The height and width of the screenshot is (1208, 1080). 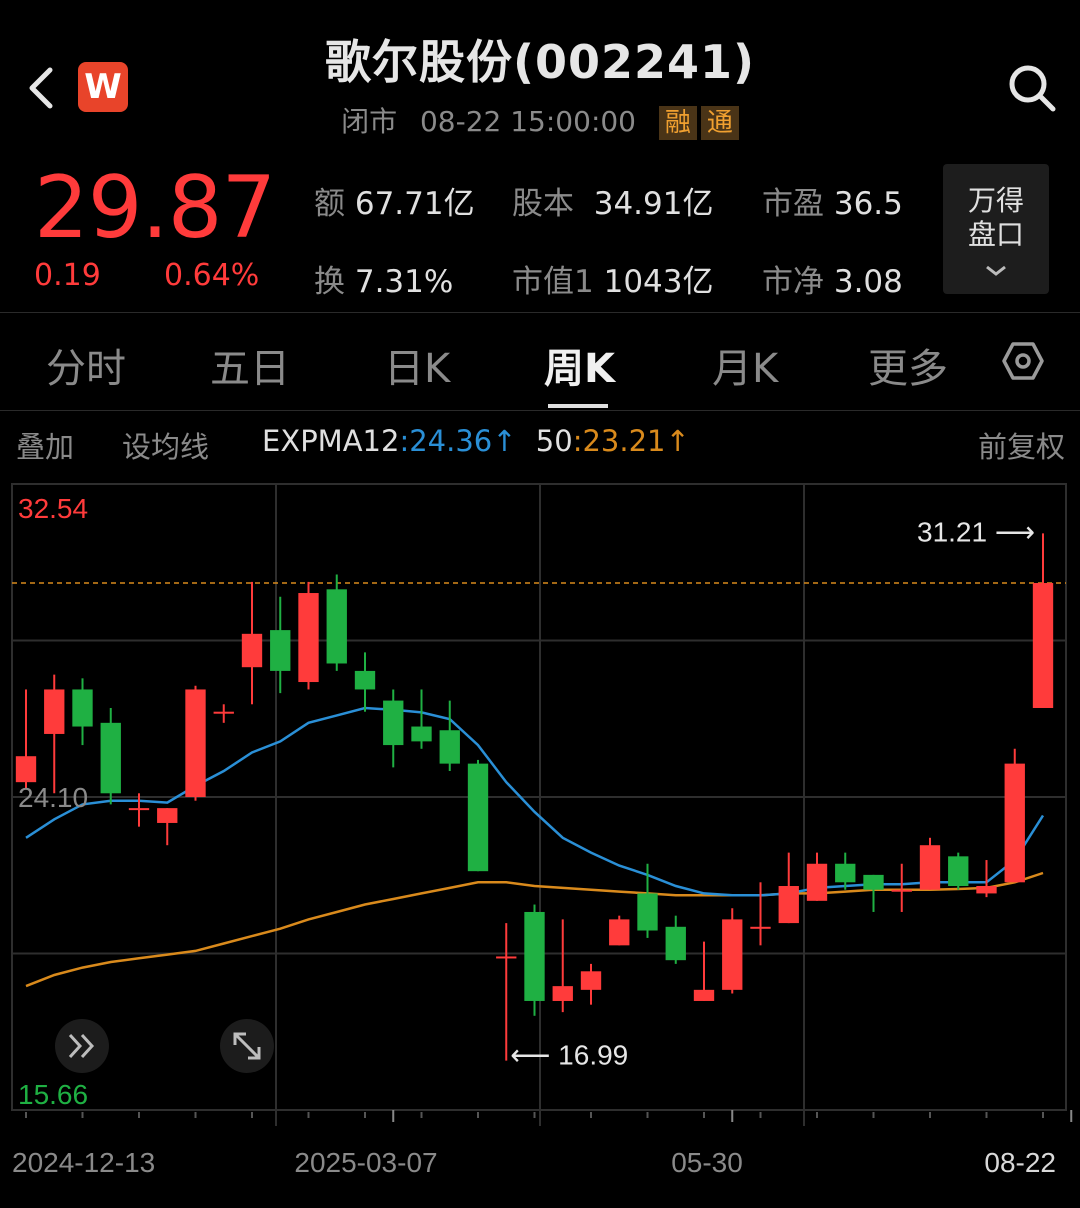 What do you see at coordinates (677, 123) in the screenshot?
I see `margin-trading-badge: 融` at bounding box center [677, 123].